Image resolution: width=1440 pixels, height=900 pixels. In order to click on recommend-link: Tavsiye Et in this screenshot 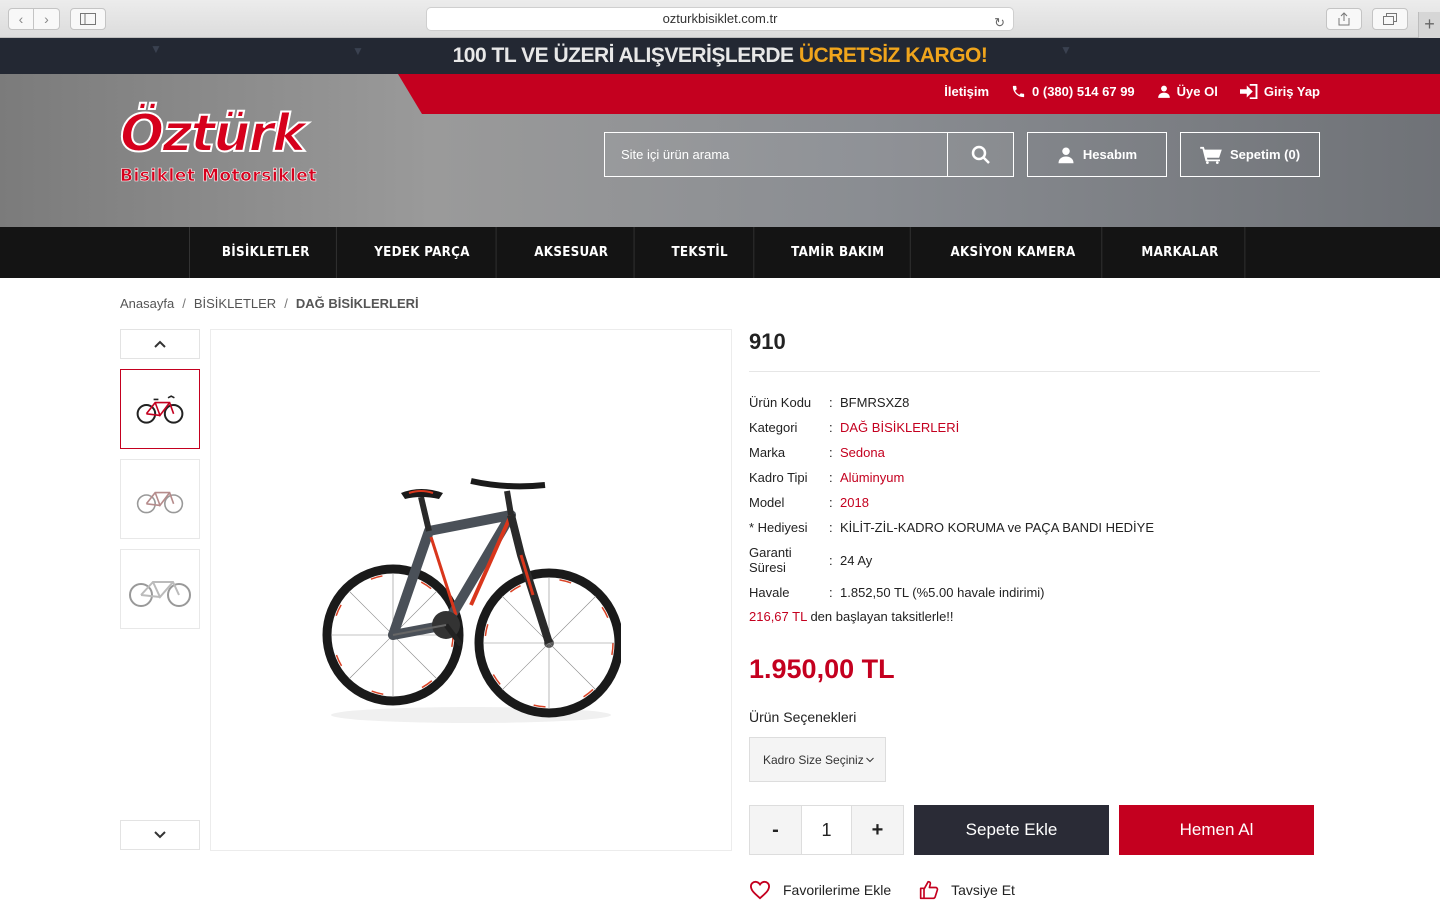, I will do `click(967, 890)`.